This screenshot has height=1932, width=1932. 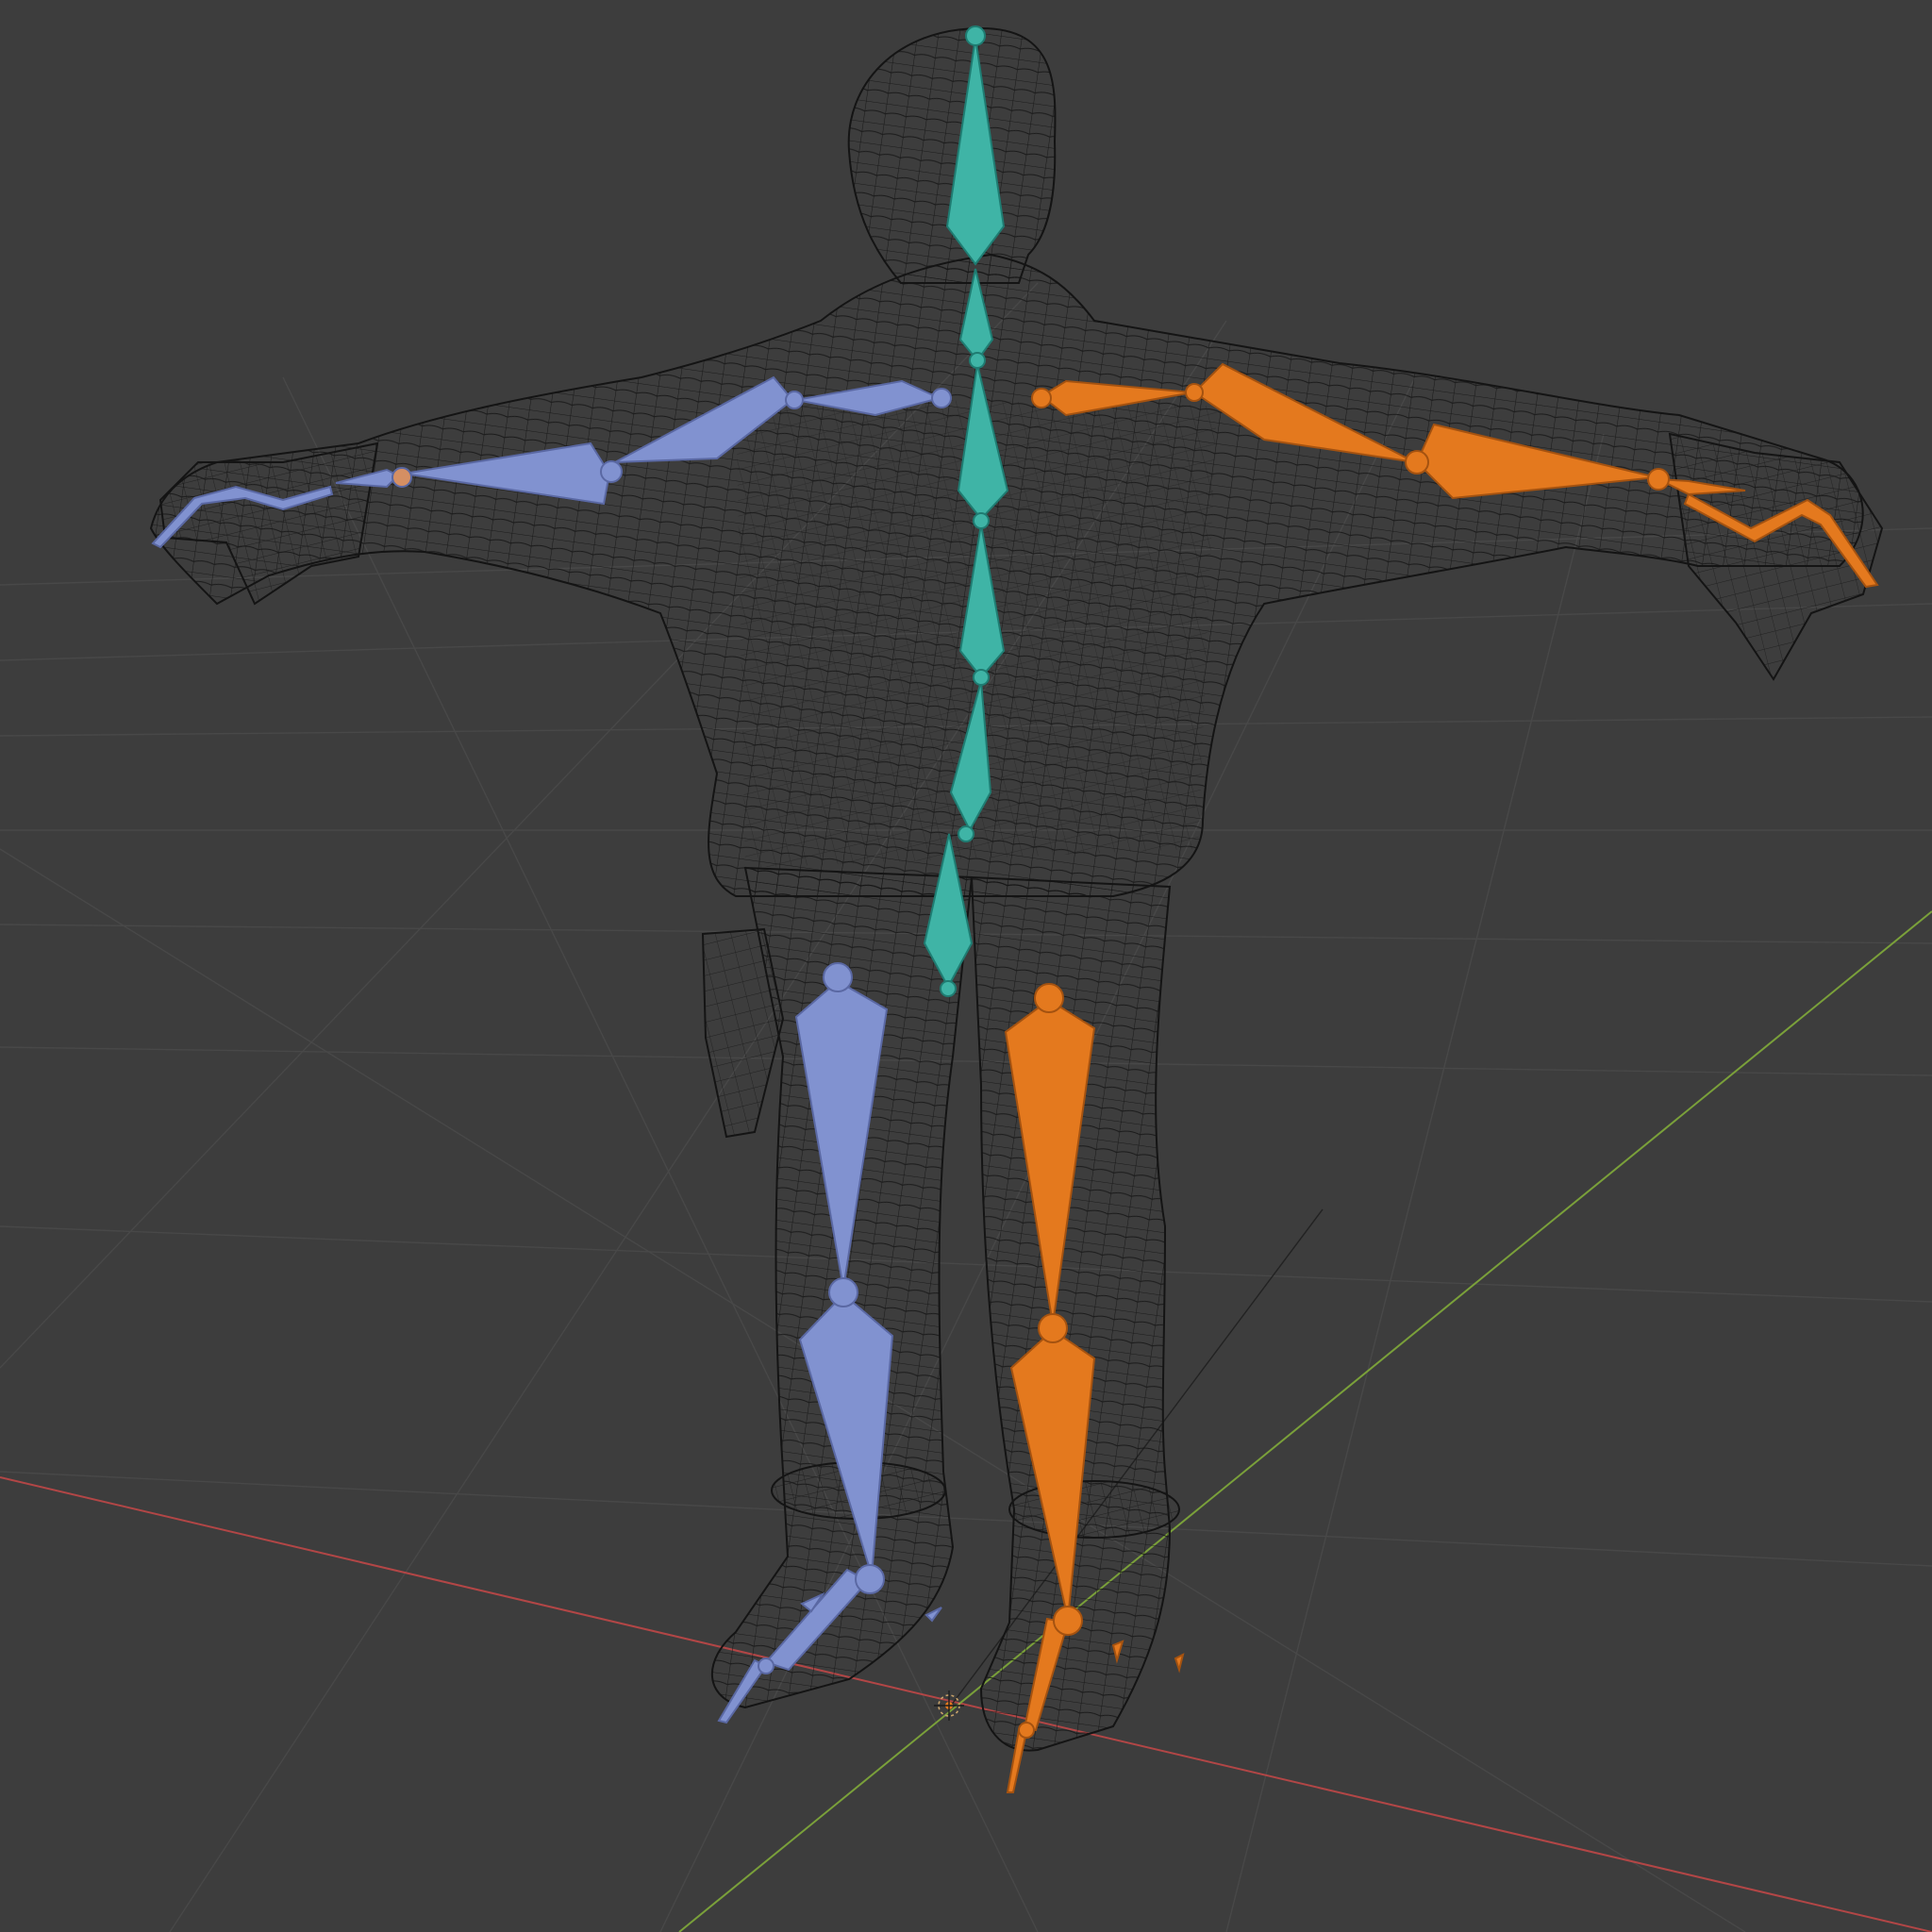 What do you see at coordinates (942, 398) in the screenshot?
I see `joint-shoulder-left` at bounding box center [942, 398].